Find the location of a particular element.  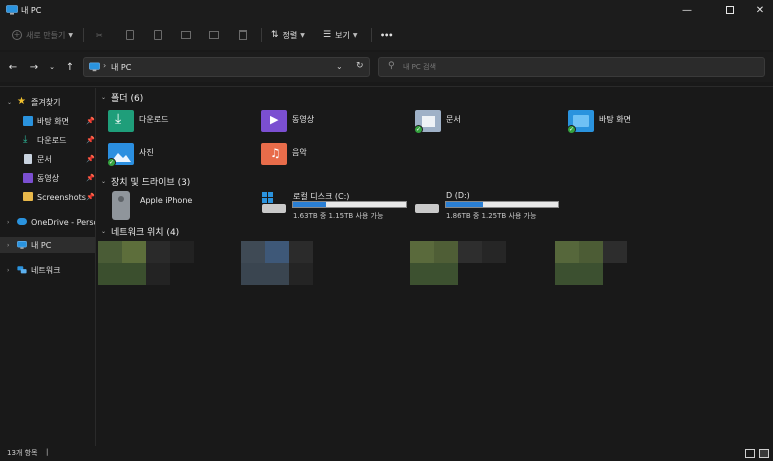

address-bar: › 내 PC ⌄ ↻ is located at coordinates (226, 67).